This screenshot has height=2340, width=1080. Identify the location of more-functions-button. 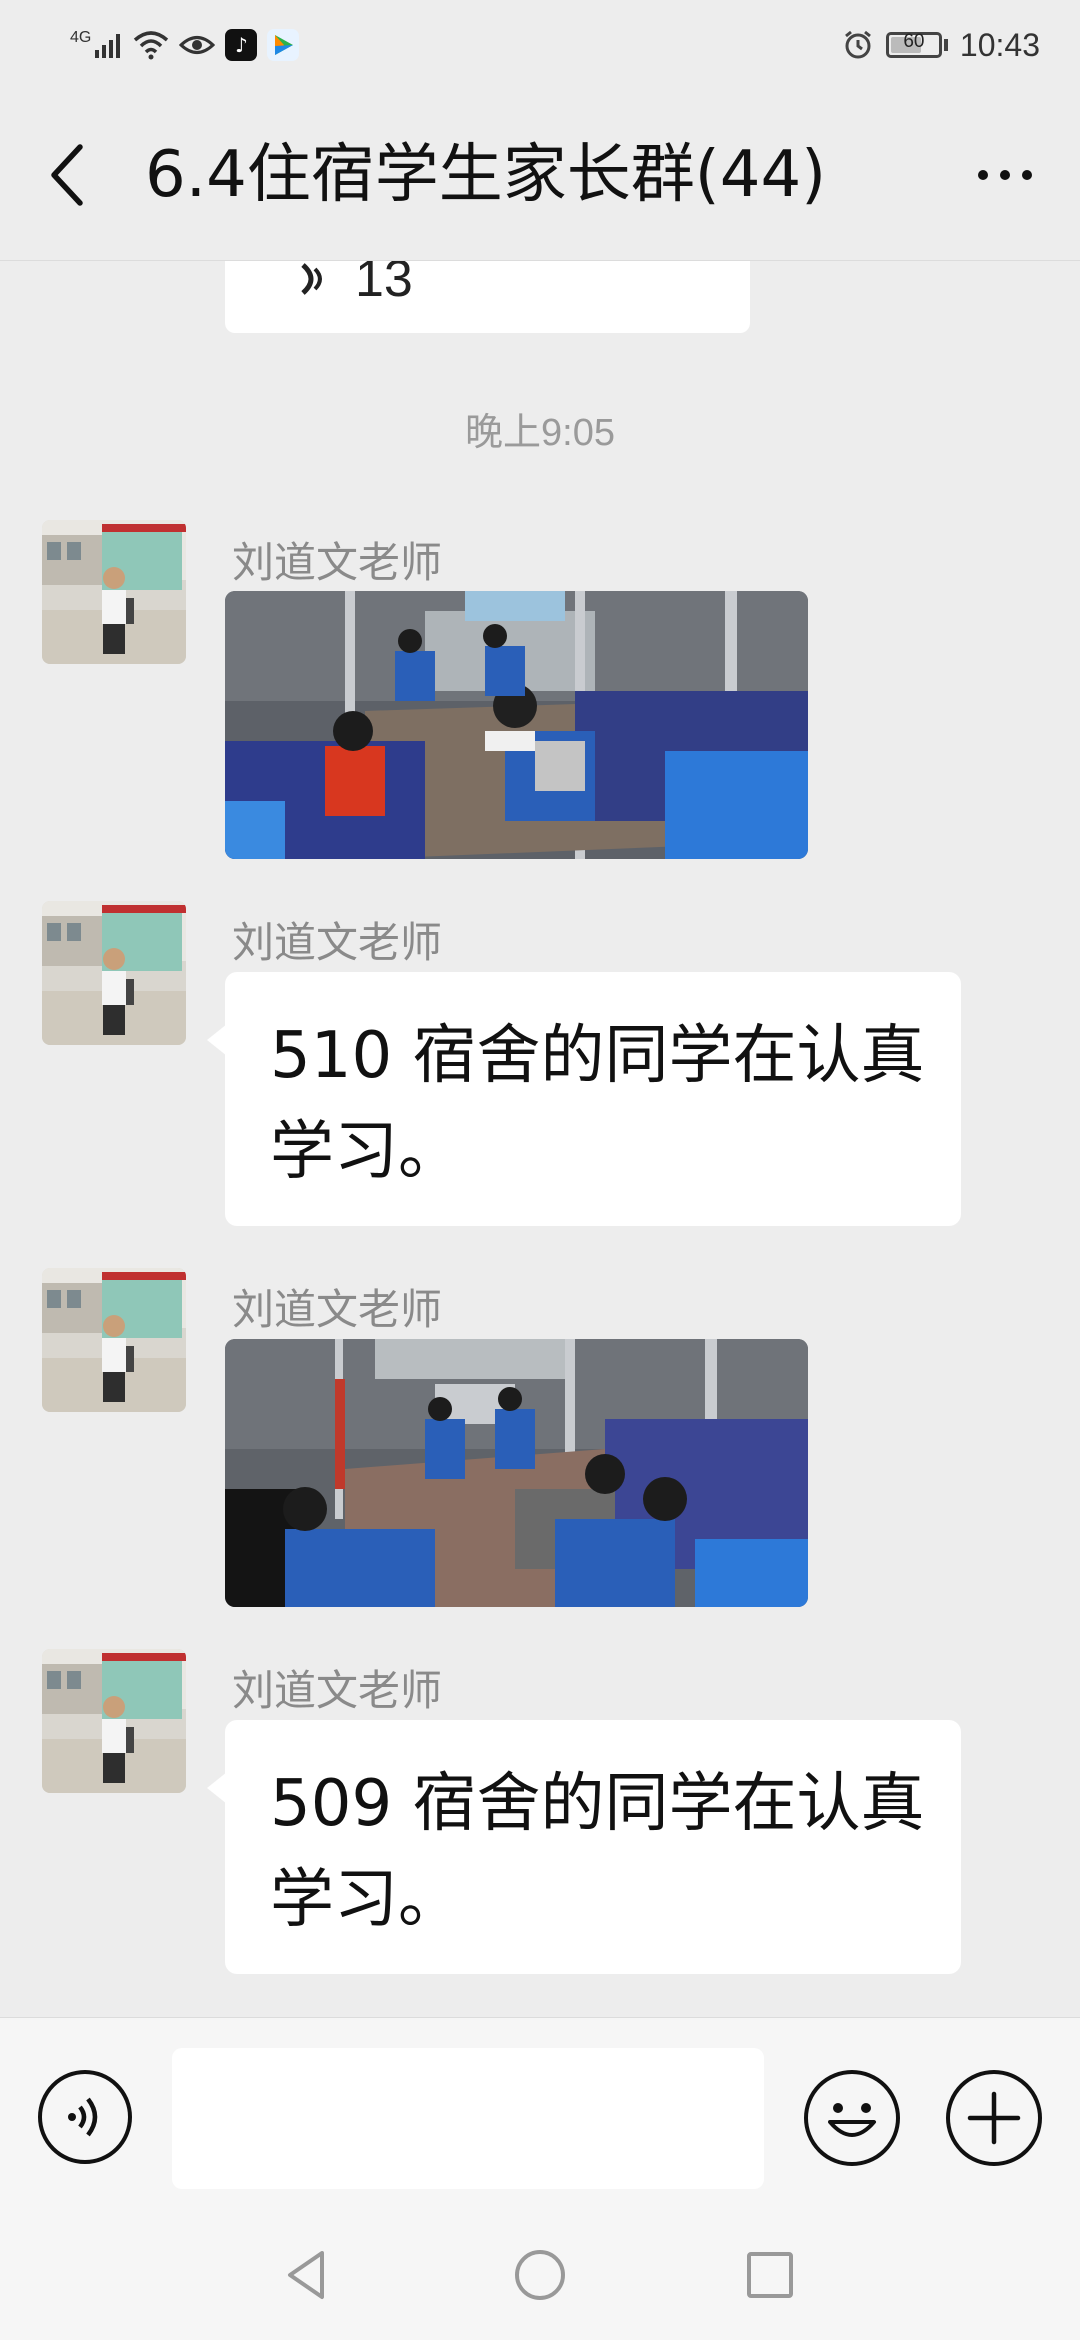
(994, 2118).